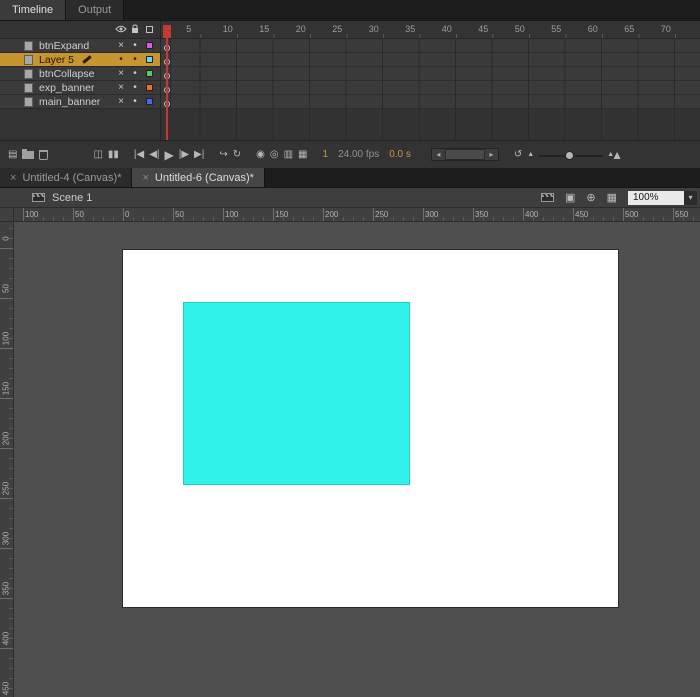 Image resolution: width=700 pixels, height=697 pixels. Describe the element at coordinates (570, 197) in the screenshot. I see `edit-symbols-button: ▣` at that location.